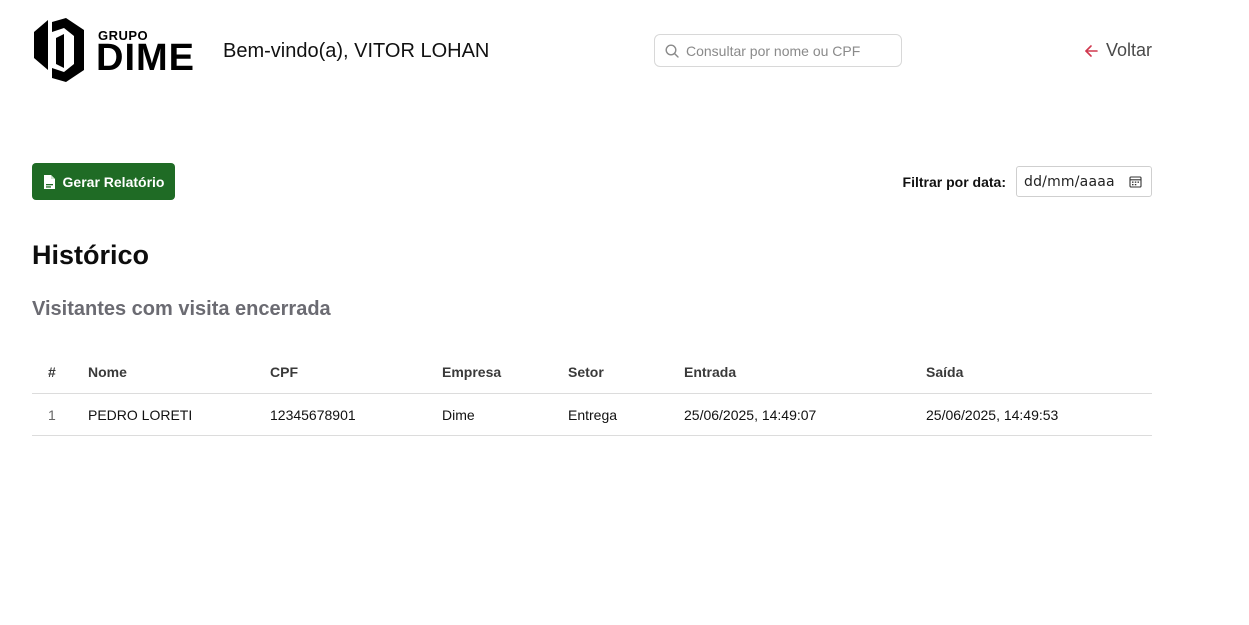 This screenshot has height=625, width=1249. What do you see at coordinates (1039, 372) in the screenshot?
I see `column-header-saida: Saída` at bounding box center [1039, 372].